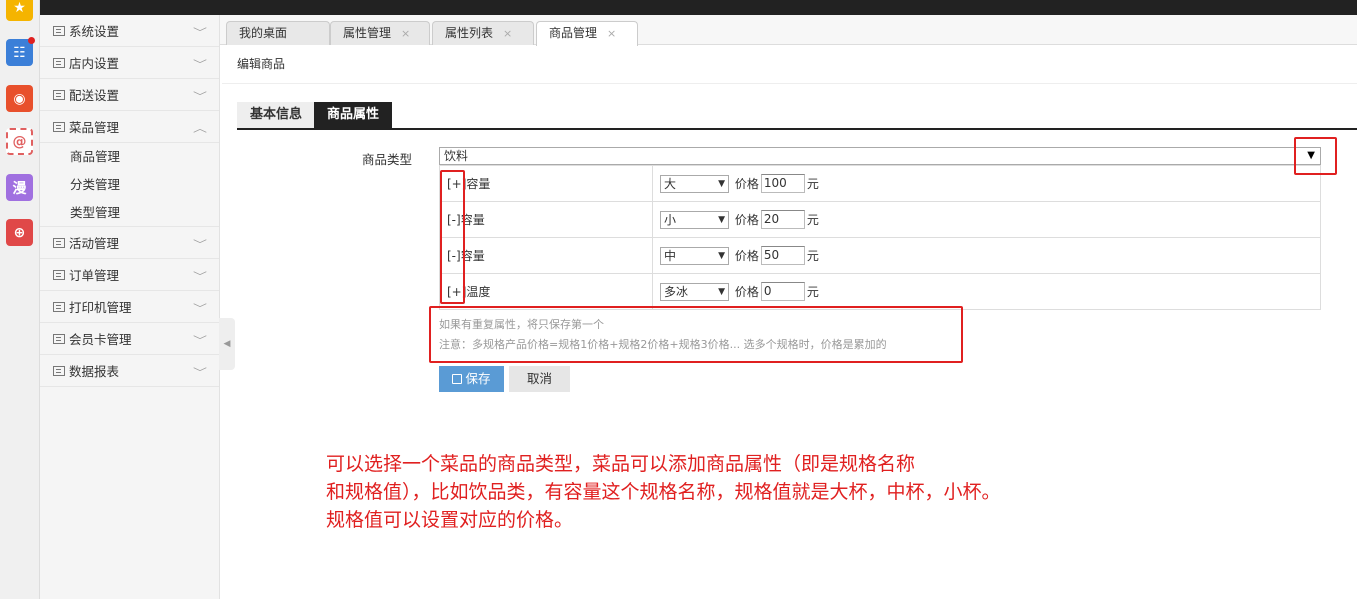  What do you see at coordinates (59, 94) in the screenshot?
I see `truck-icon` at bounding box center [59, 94].